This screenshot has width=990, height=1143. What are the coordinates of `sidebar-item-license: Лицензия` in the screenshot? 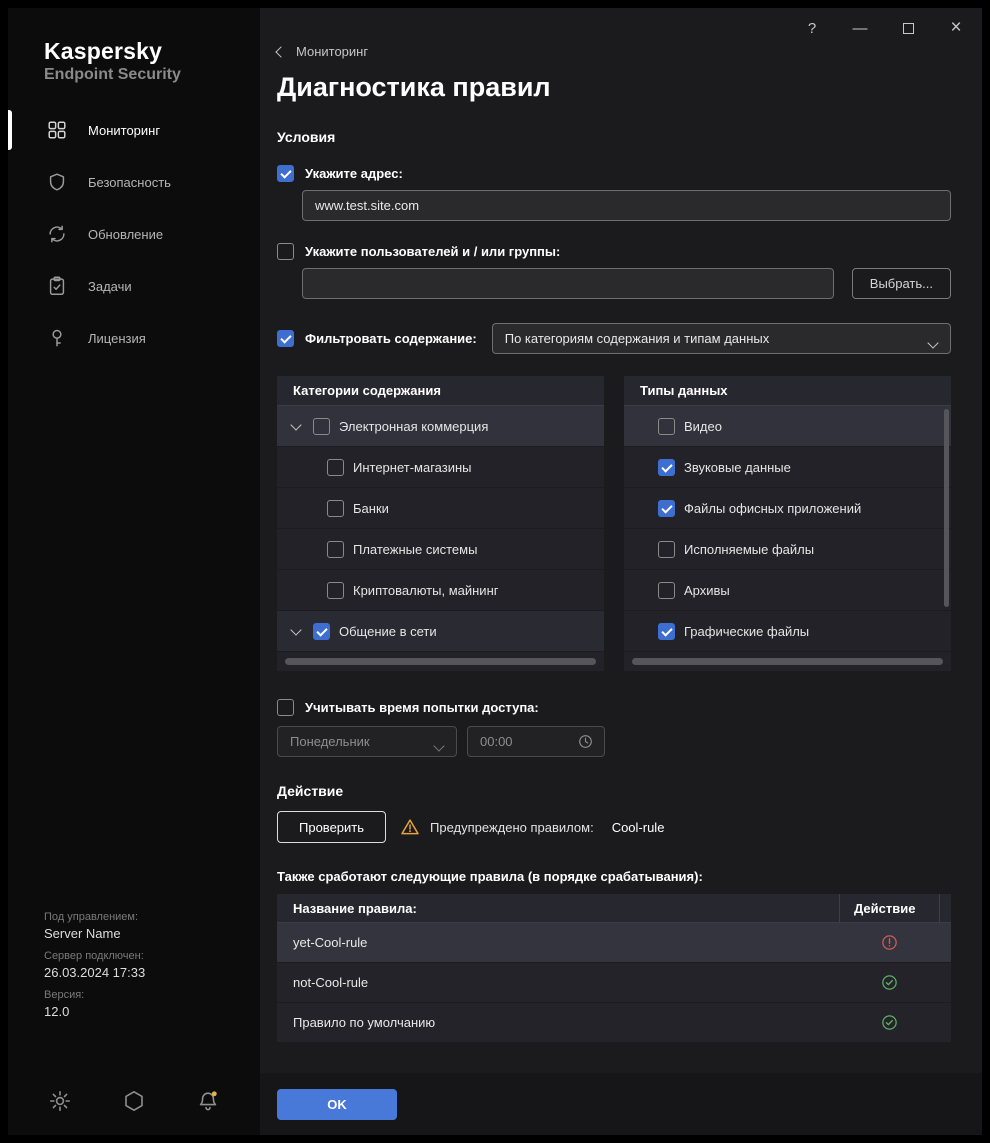 It's located at (134, 338).